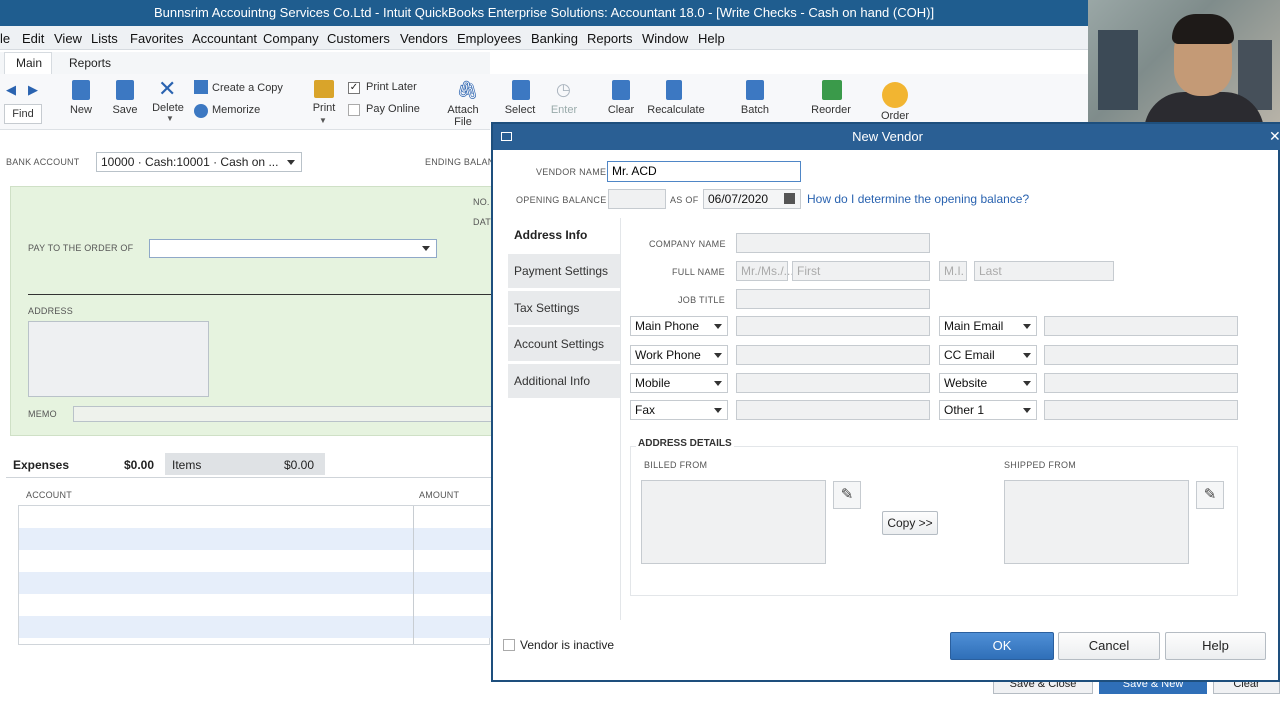  What do you see at coordinates (125, 110) in the screenshot?
I see `save-button: Save` at bounding box center [125, 110].